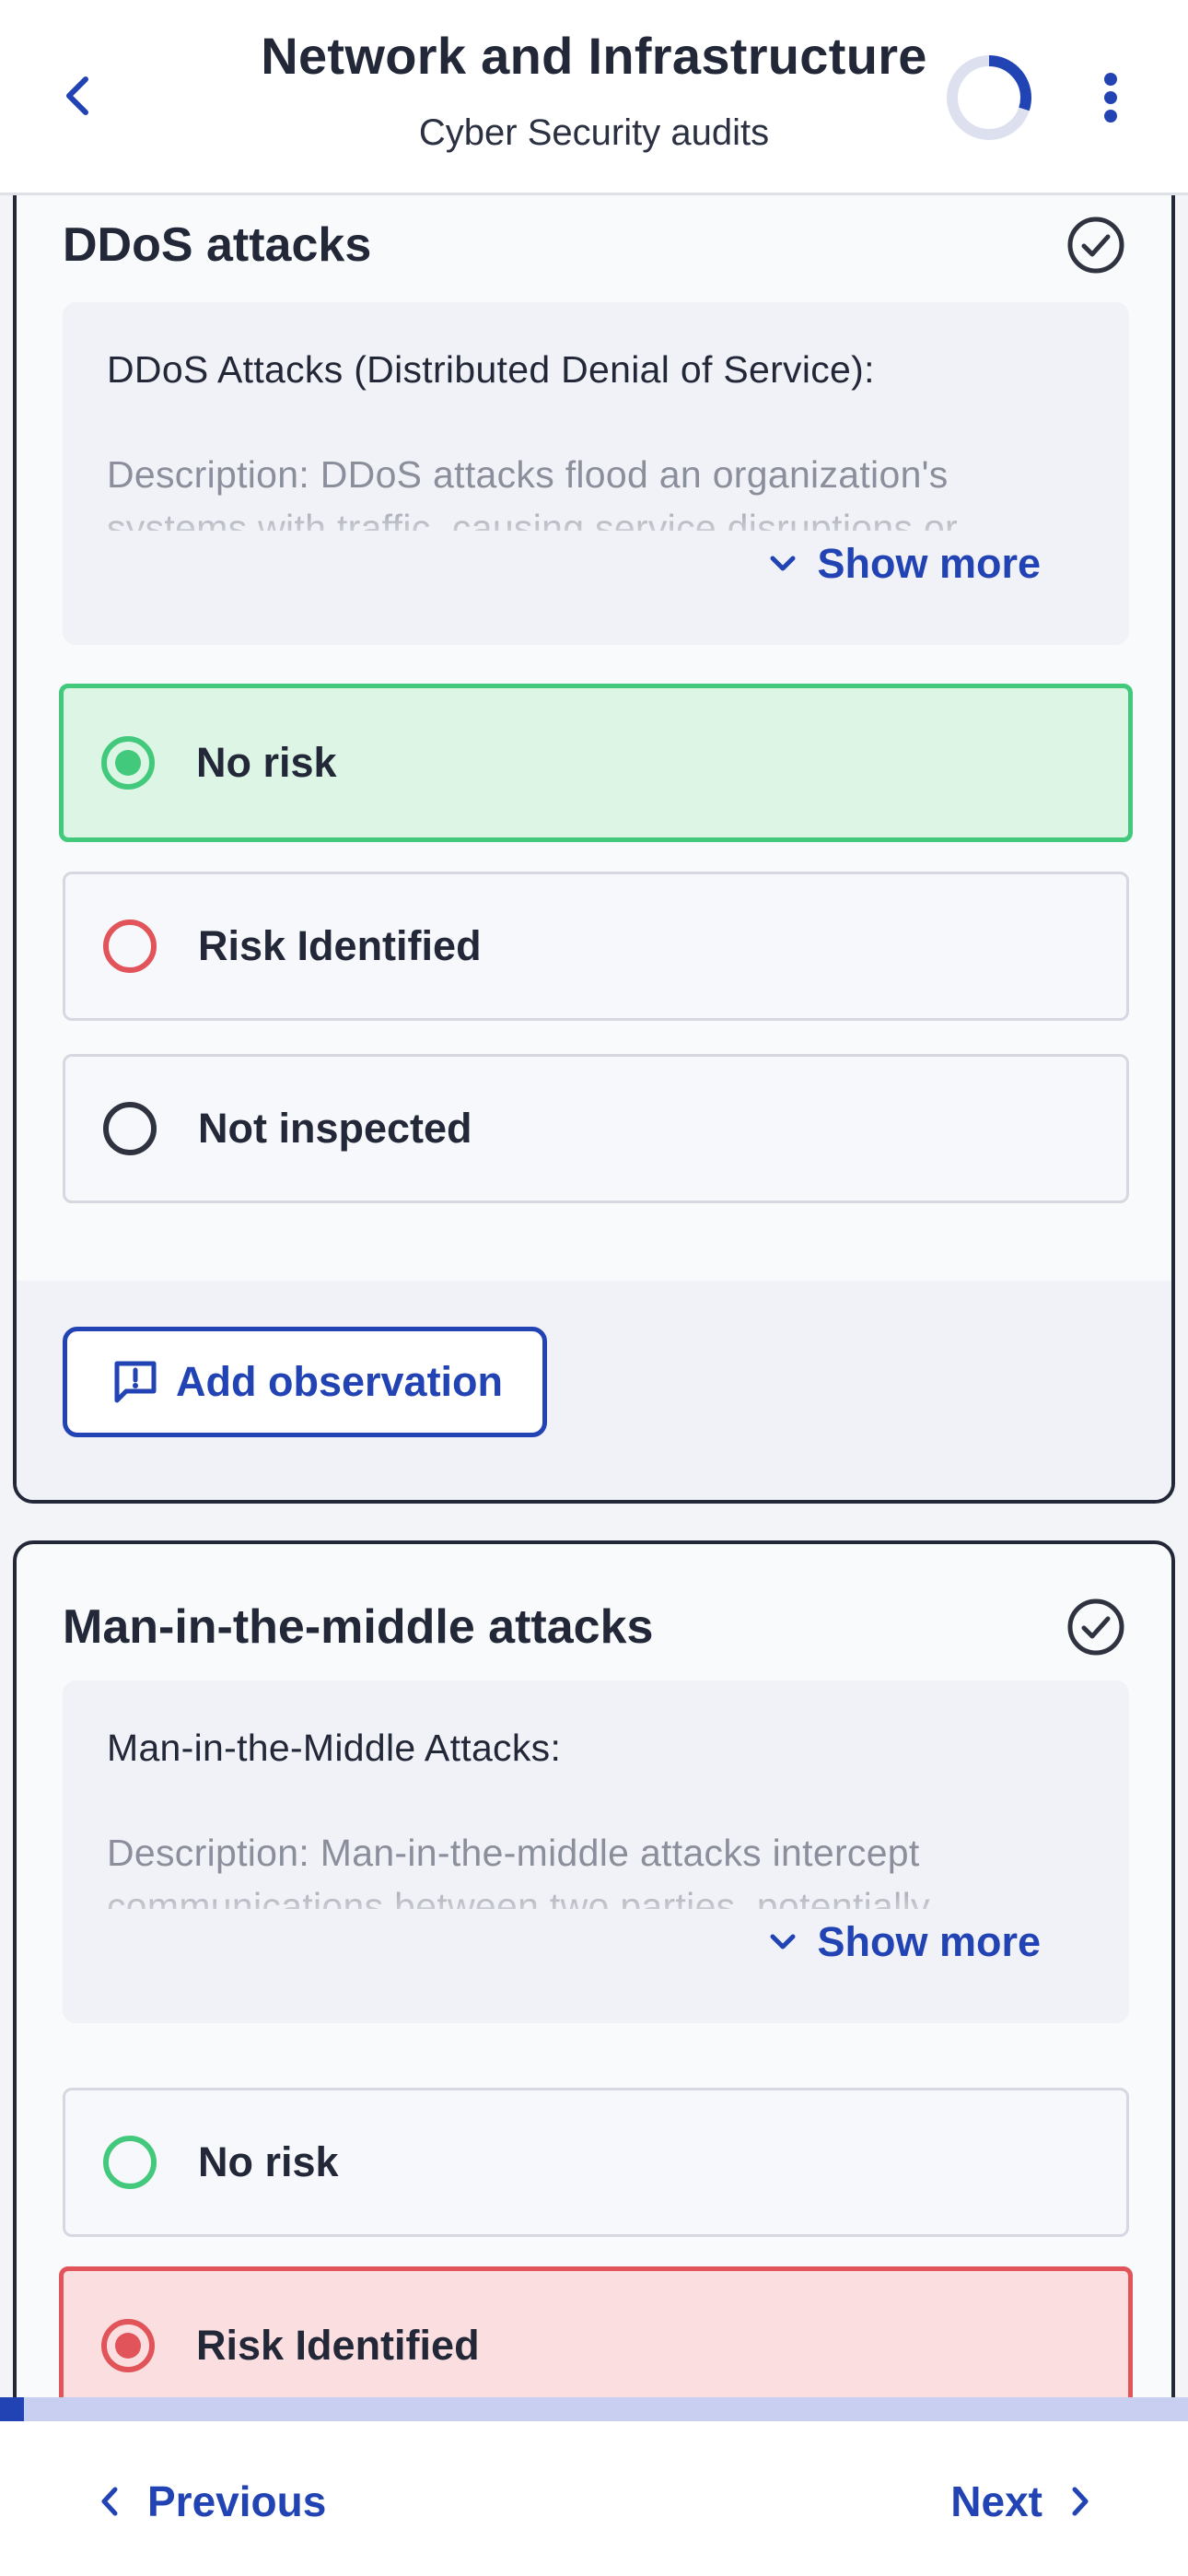  Describe the element at coordinates (109, 2501) in the screenshot. I see `chevron-left-icon` at that location.